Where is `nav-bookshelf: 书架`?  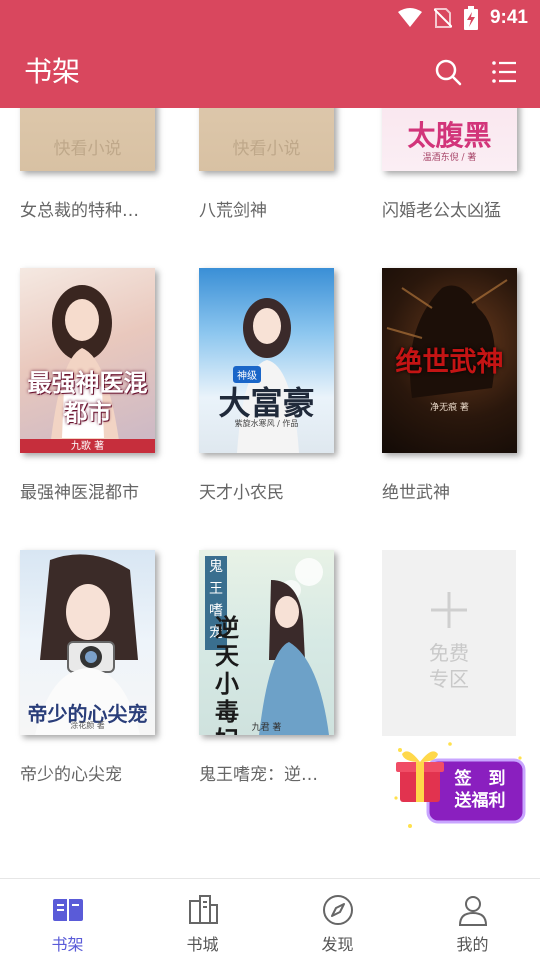
nav-bookshelf: 书架 is located at coordinates (67, 920).